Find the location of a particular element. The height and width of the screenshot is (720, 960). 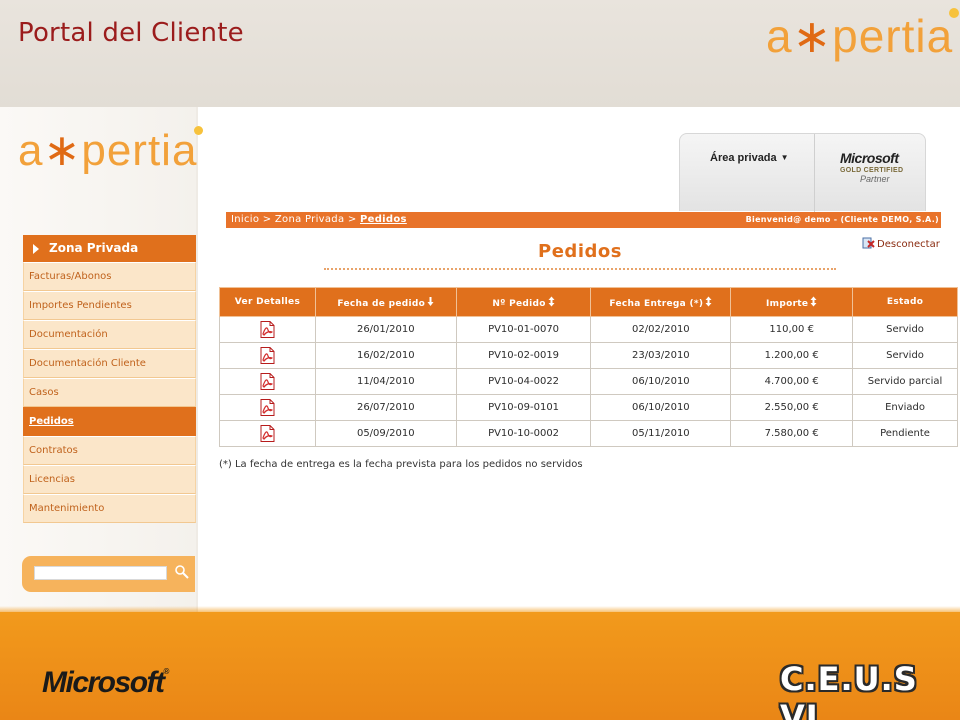

status-cell: Servido parcial is located at coordinates (905, 381).